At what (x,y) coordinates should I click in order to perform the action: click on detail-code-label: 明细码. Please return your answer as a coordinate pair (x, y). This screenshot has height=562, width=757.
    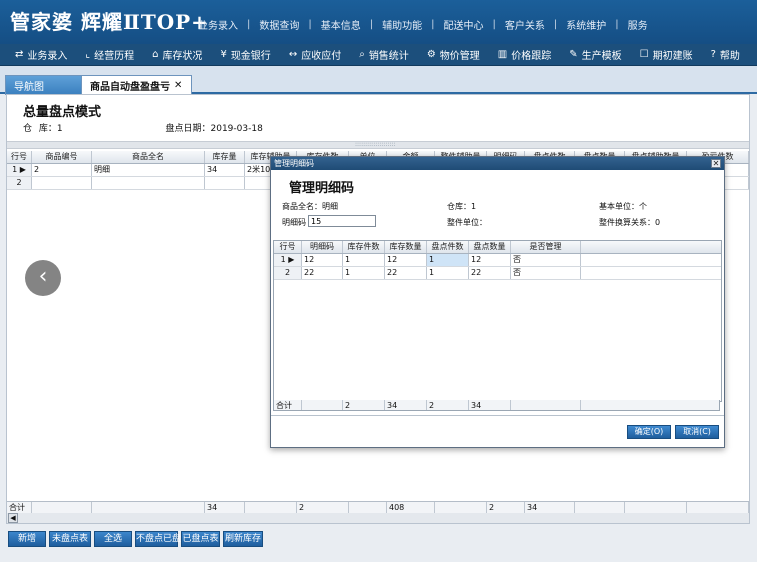
    Looking at the image, I should click on (294, 222).